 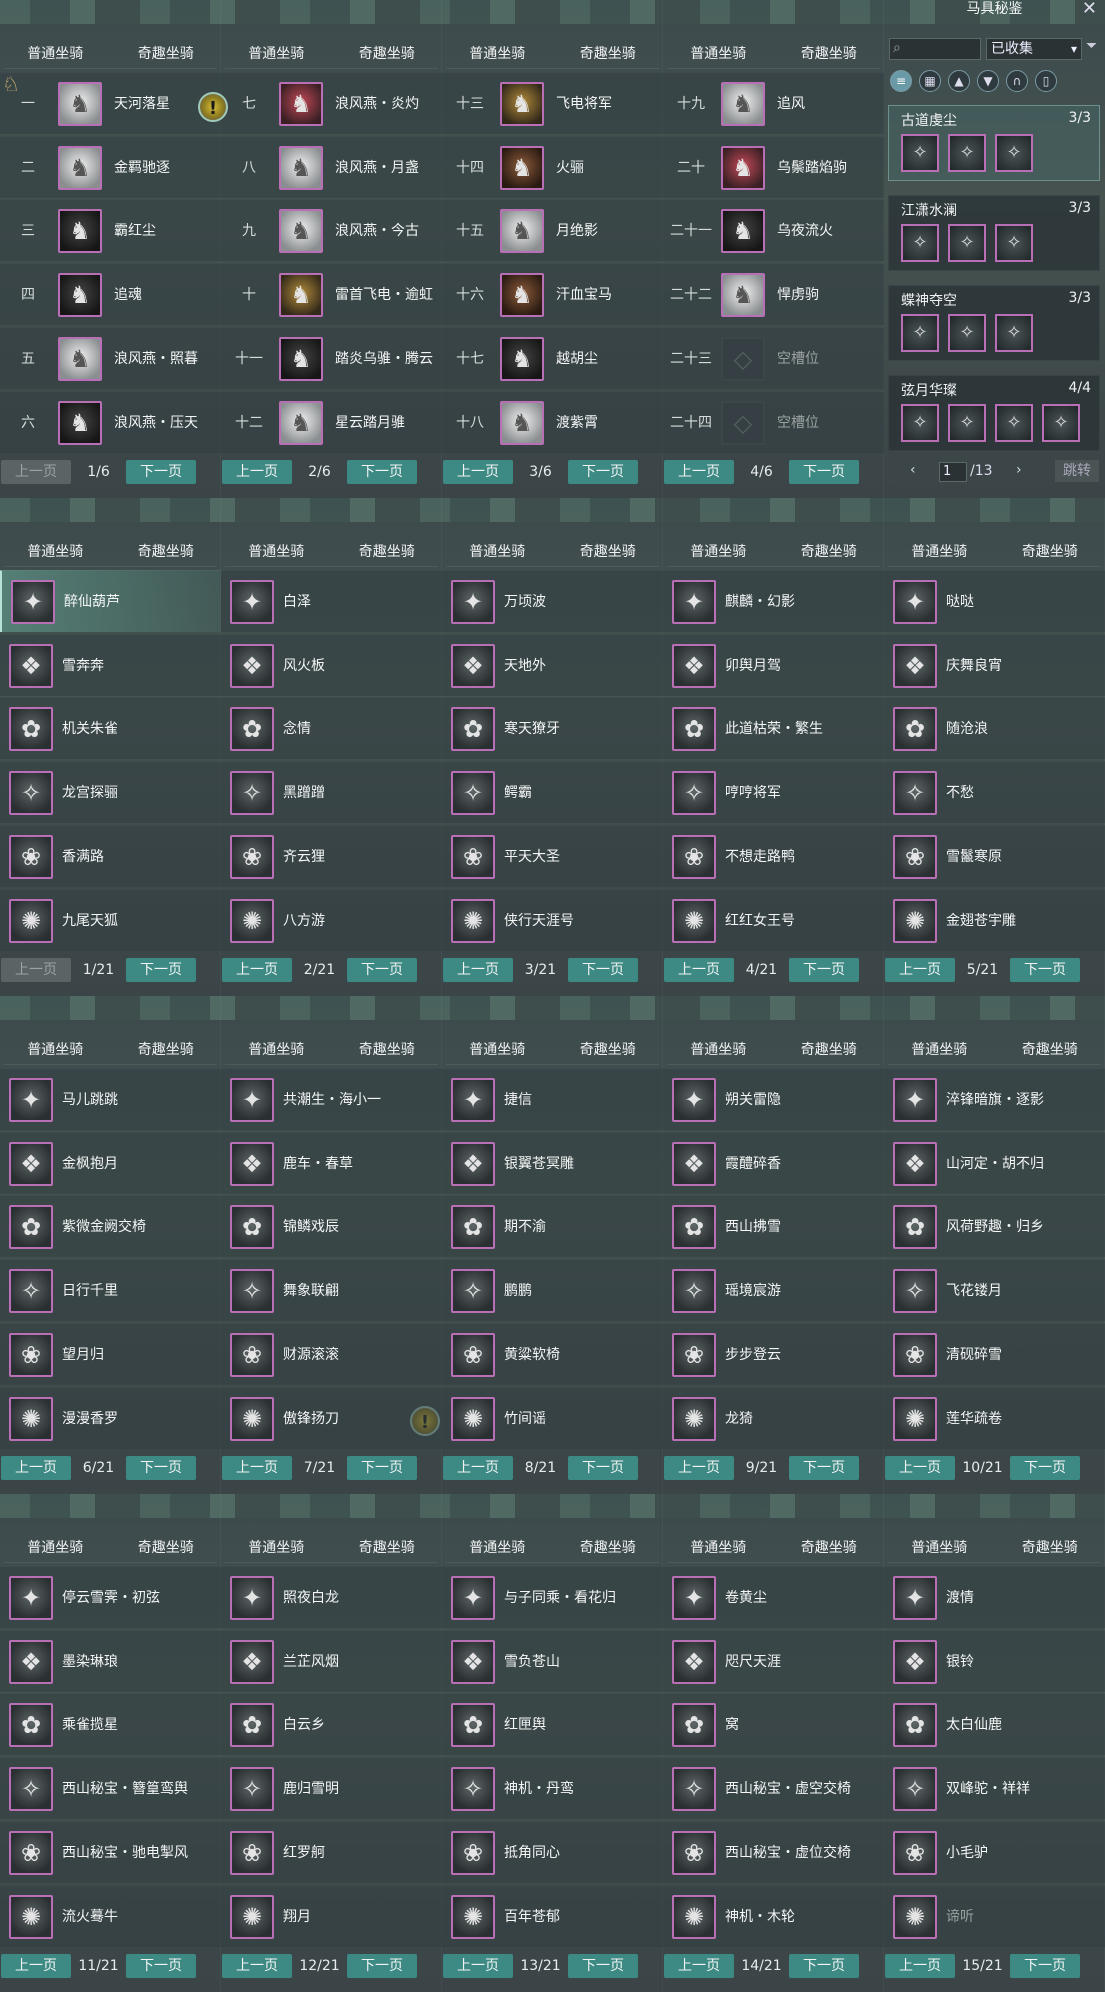 What do you see at coordinates (110, 919) in the screenshot?
I see `mount-row: ✺ 九尾天狐` at bounding box center [110, 919].